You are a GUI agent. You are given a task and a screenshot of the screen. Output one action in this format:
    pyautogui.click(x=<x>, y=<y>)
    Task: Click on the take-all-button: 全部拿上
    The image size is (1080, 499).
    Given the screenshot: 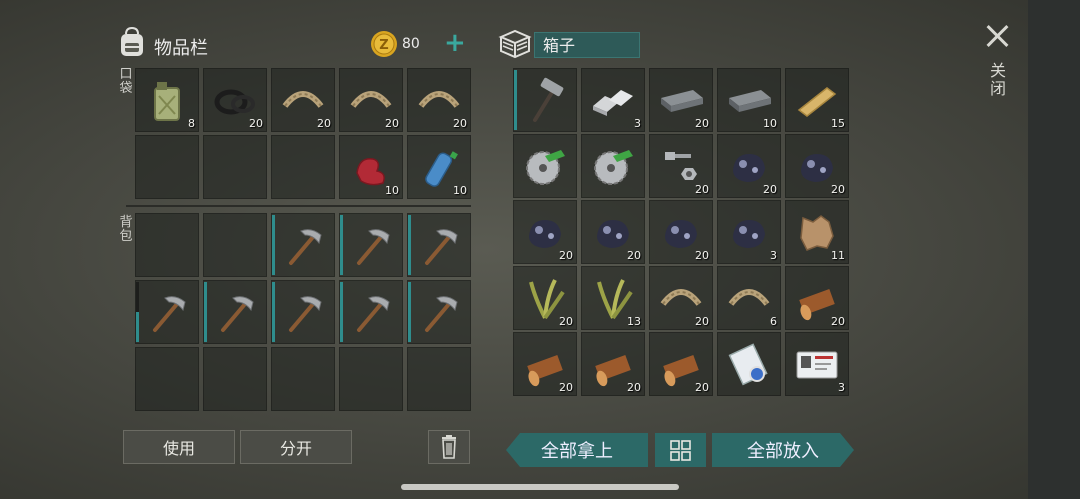 What is the action you would take?
    pyautogui.click(x=577, y=450)
    